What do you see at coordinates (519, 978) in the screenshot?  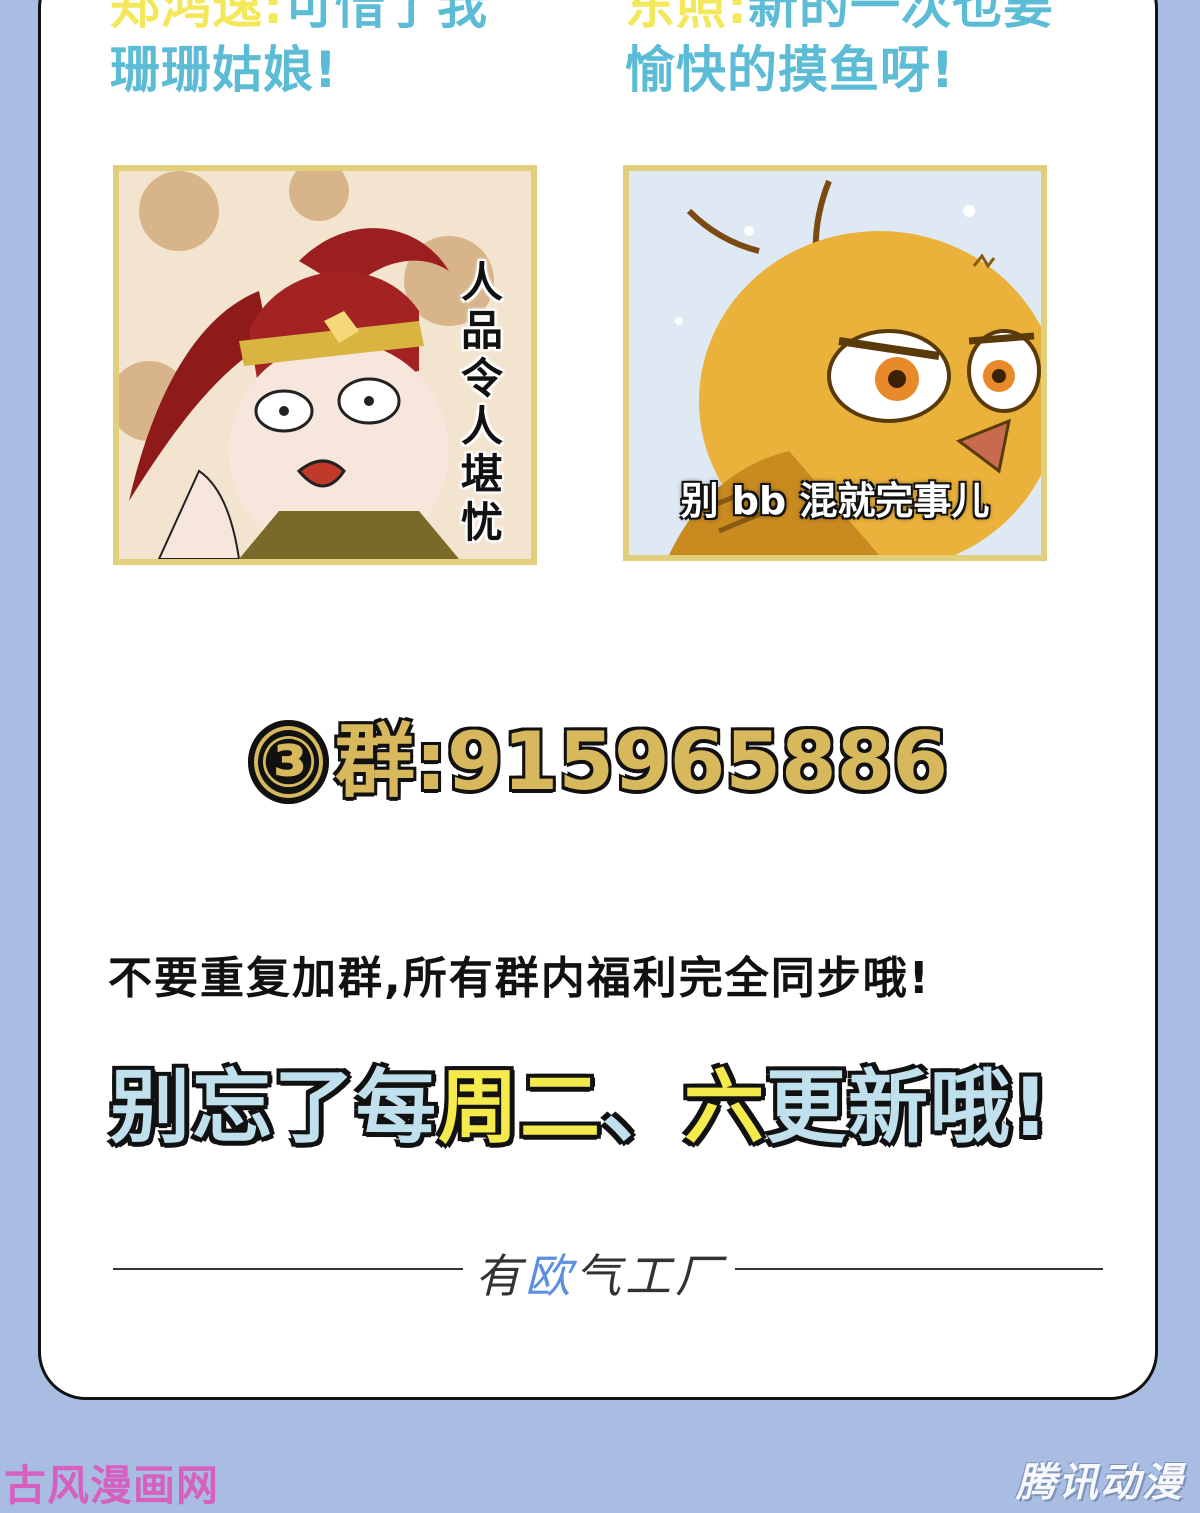 I see `notice-text: 不要重复加群,所有群内福利完全同步哦!` at bounding box center [519, 978].